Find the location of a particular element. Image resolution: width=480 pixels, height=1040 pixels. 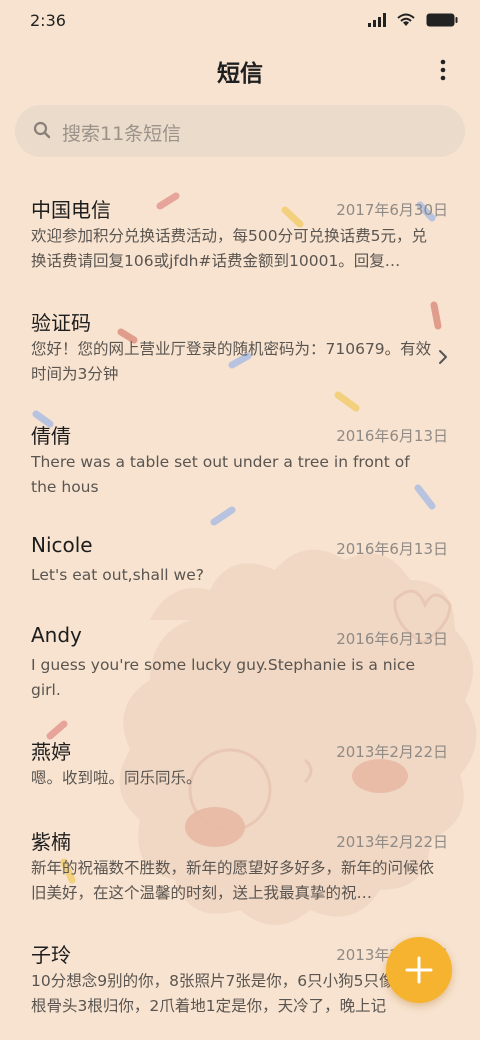

status-time: 2:36 is located at coordinates (48, 20).